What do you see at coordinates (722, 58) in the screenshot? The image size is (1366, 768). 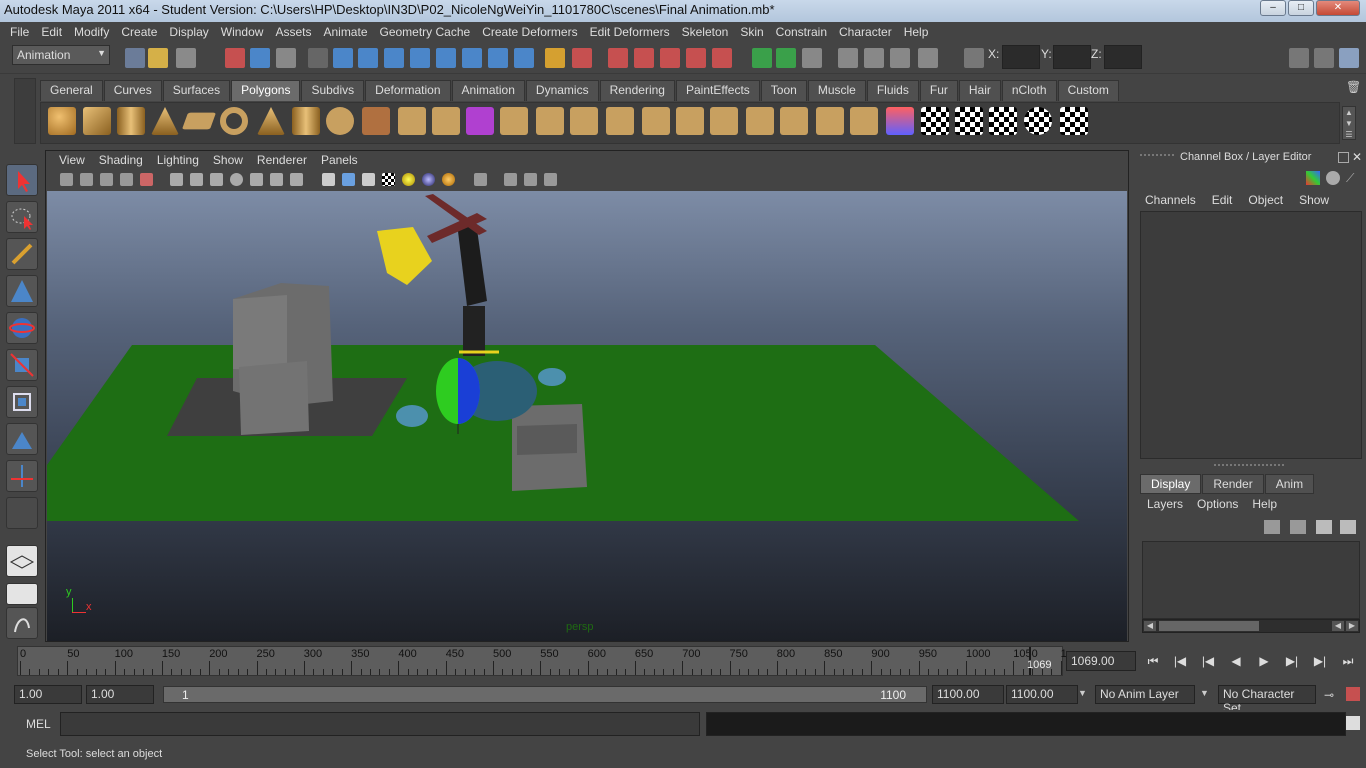 I see `snap-live-icon` at bounding box center [722, 58].